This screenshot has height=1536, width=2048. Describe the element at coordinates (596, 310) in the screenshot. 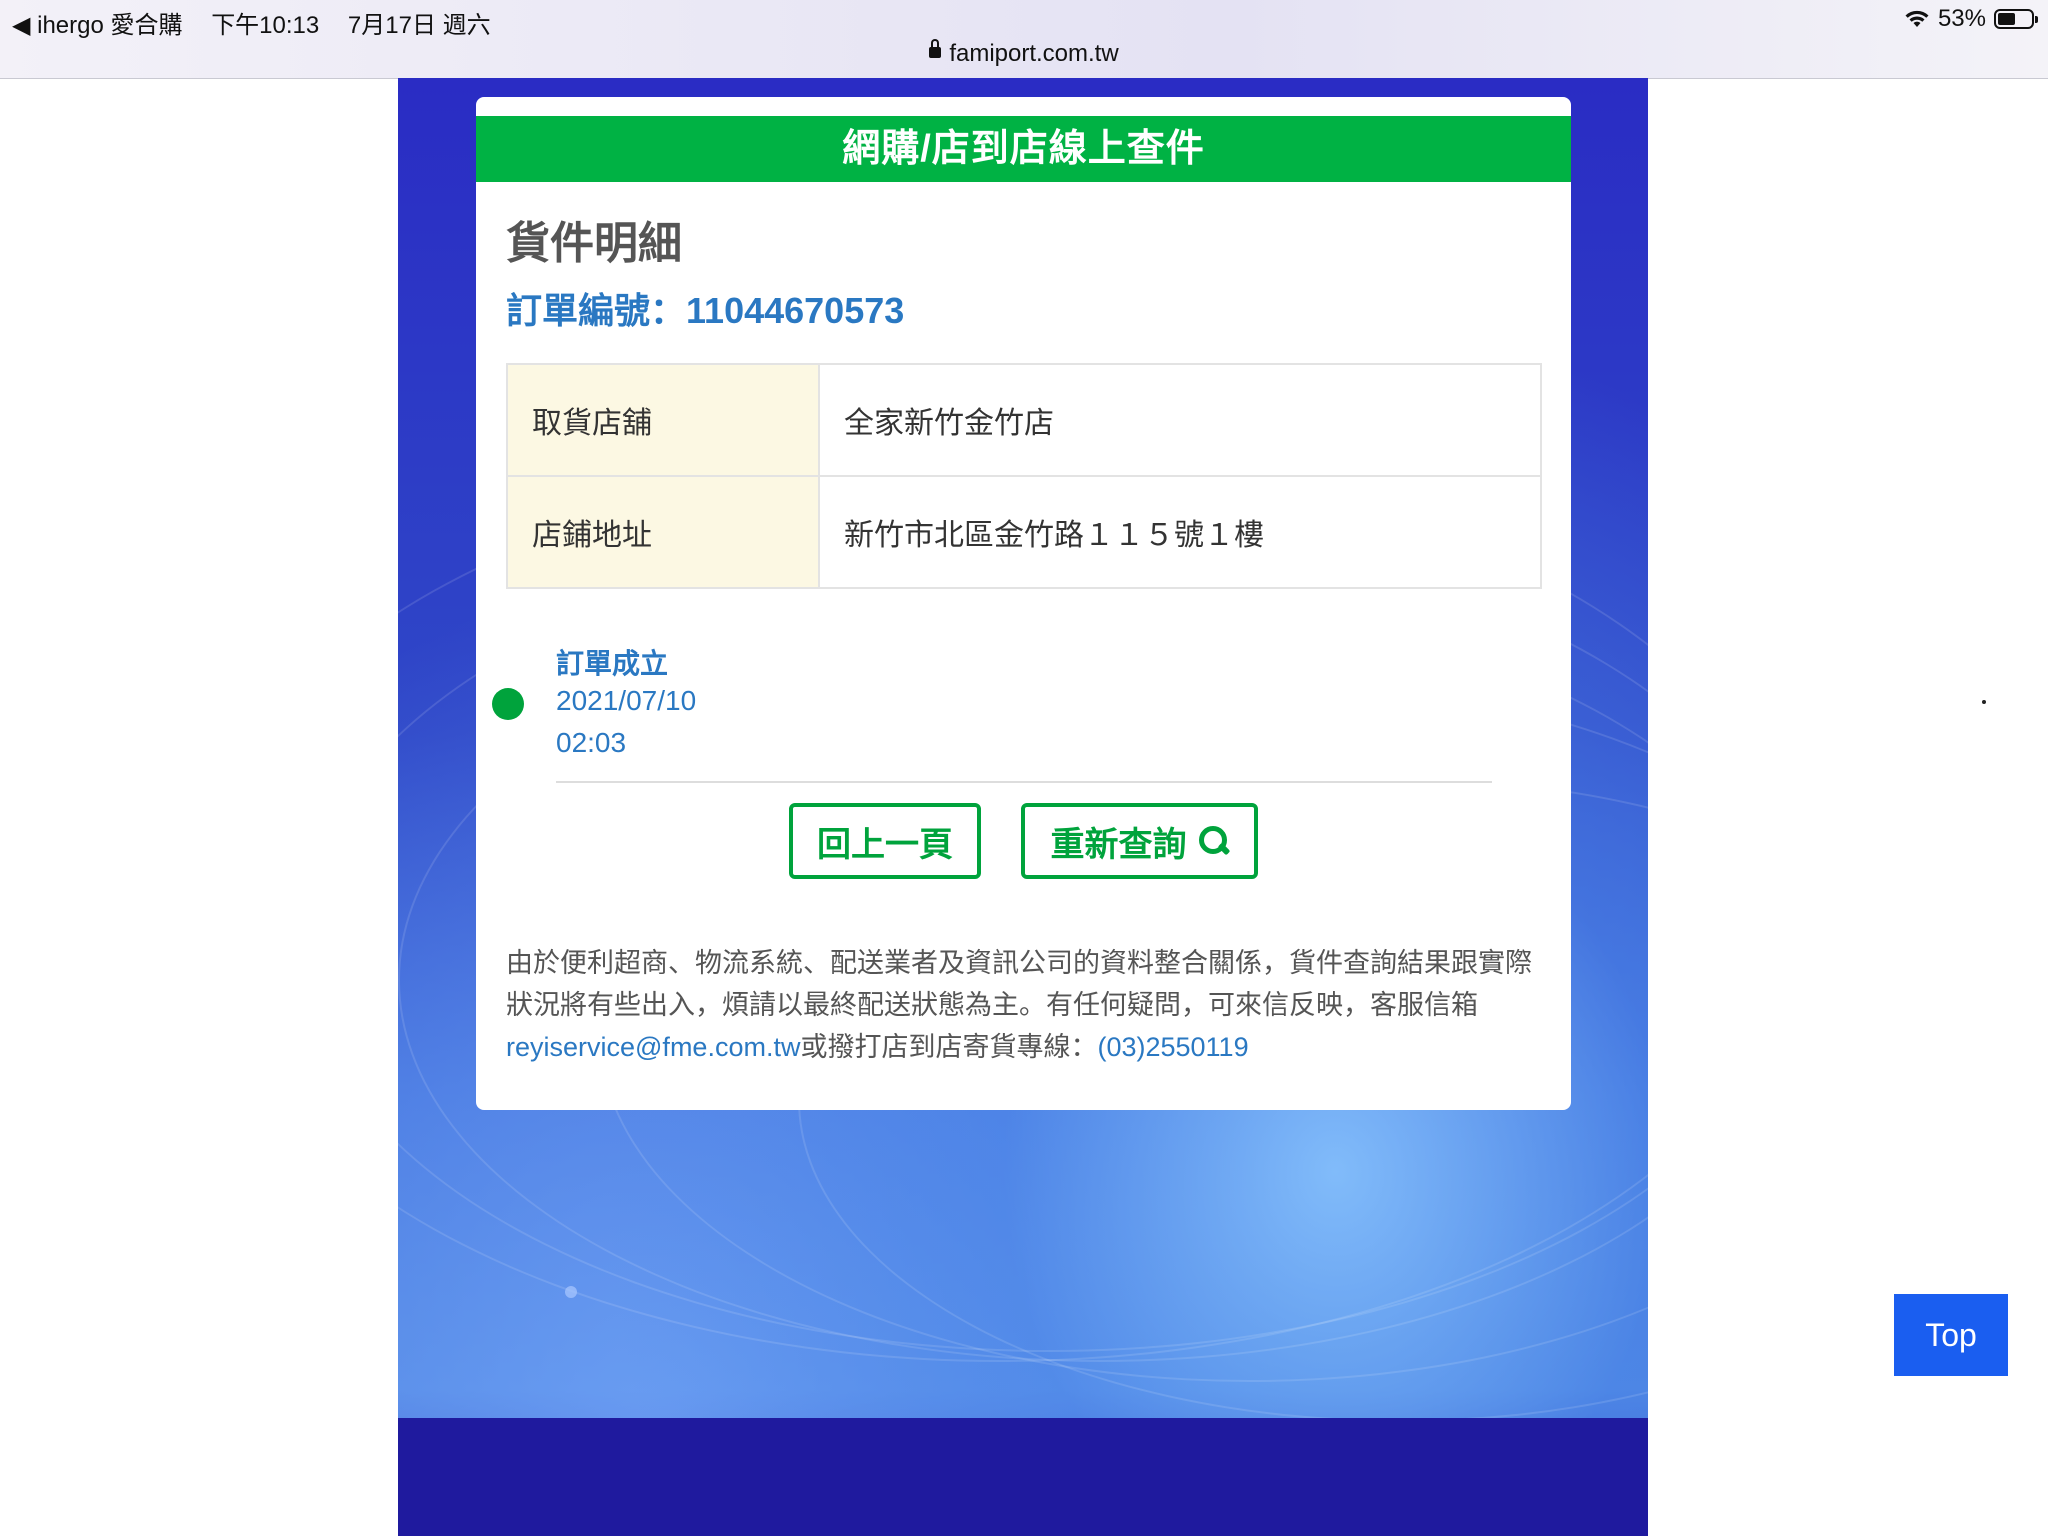

I see `order-number-label: 訂單編號：` at that location.